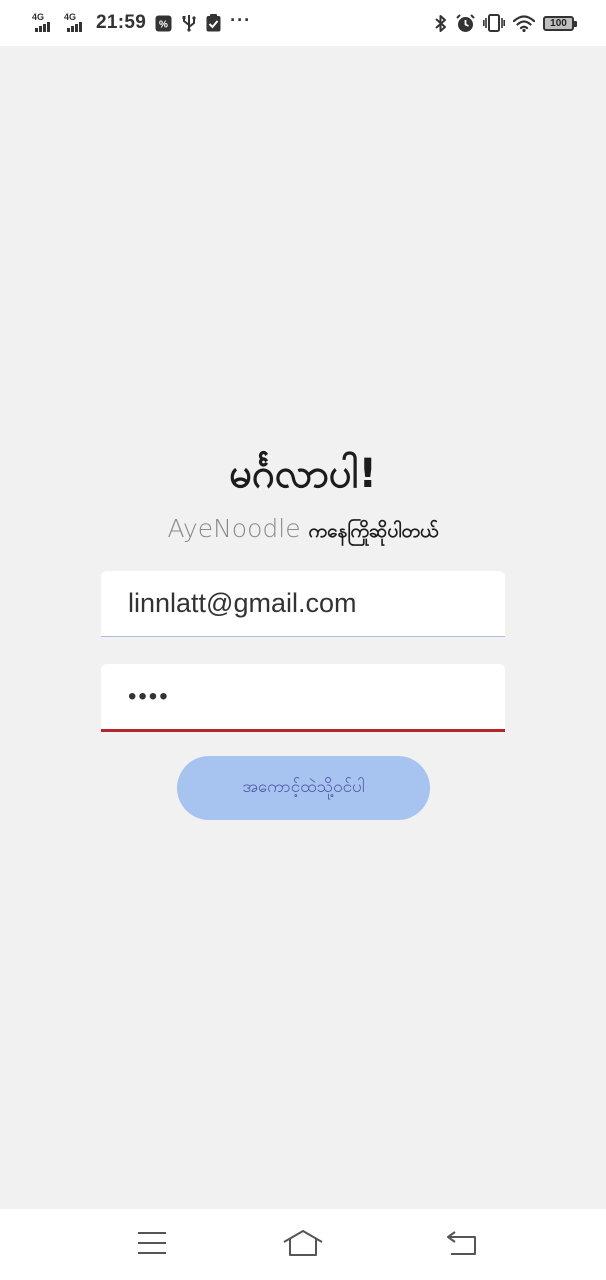 Image resolution: width=606 pixels, height=1280 pixels. Describe the element at coordinates (189, 23) in the screenshot. I see `usb-icon` at that location.